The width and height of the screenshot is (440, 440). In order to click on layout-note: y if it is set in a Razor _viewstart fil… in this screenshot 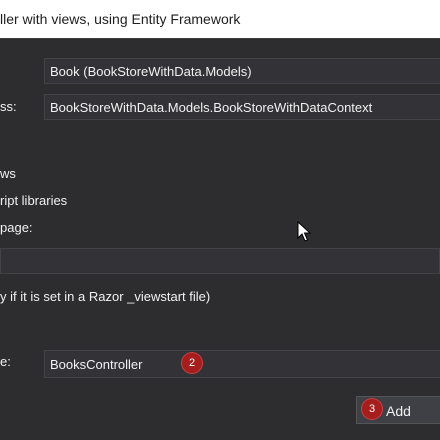, I will do `click(105, 296)`.